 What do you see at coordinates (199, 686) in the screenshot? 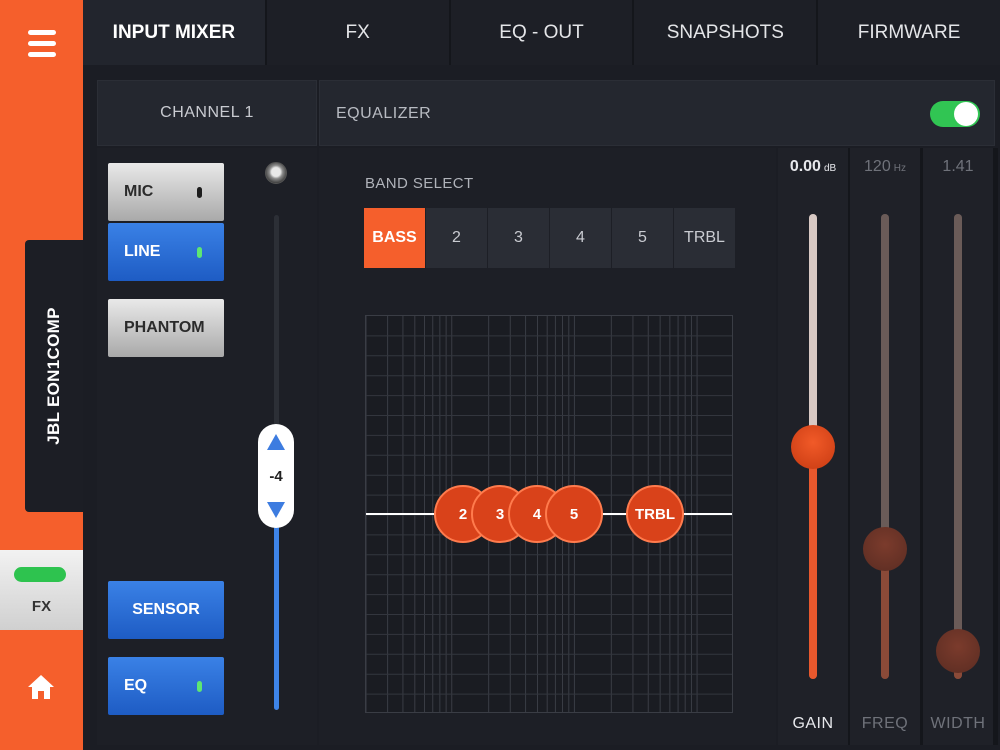
I see `eq-indicator` at bounding box center [199, 686].